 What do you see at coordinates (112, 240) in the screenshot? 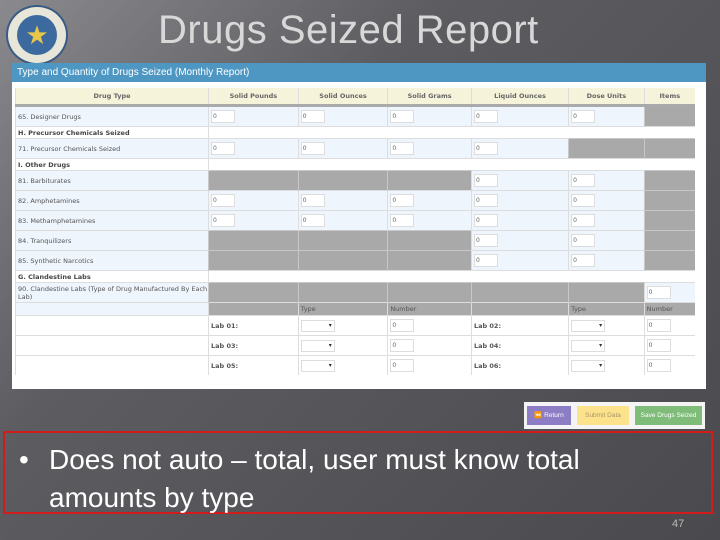
I see `row-label: 84. Tranquilizers` at bounding box center [112, 240].